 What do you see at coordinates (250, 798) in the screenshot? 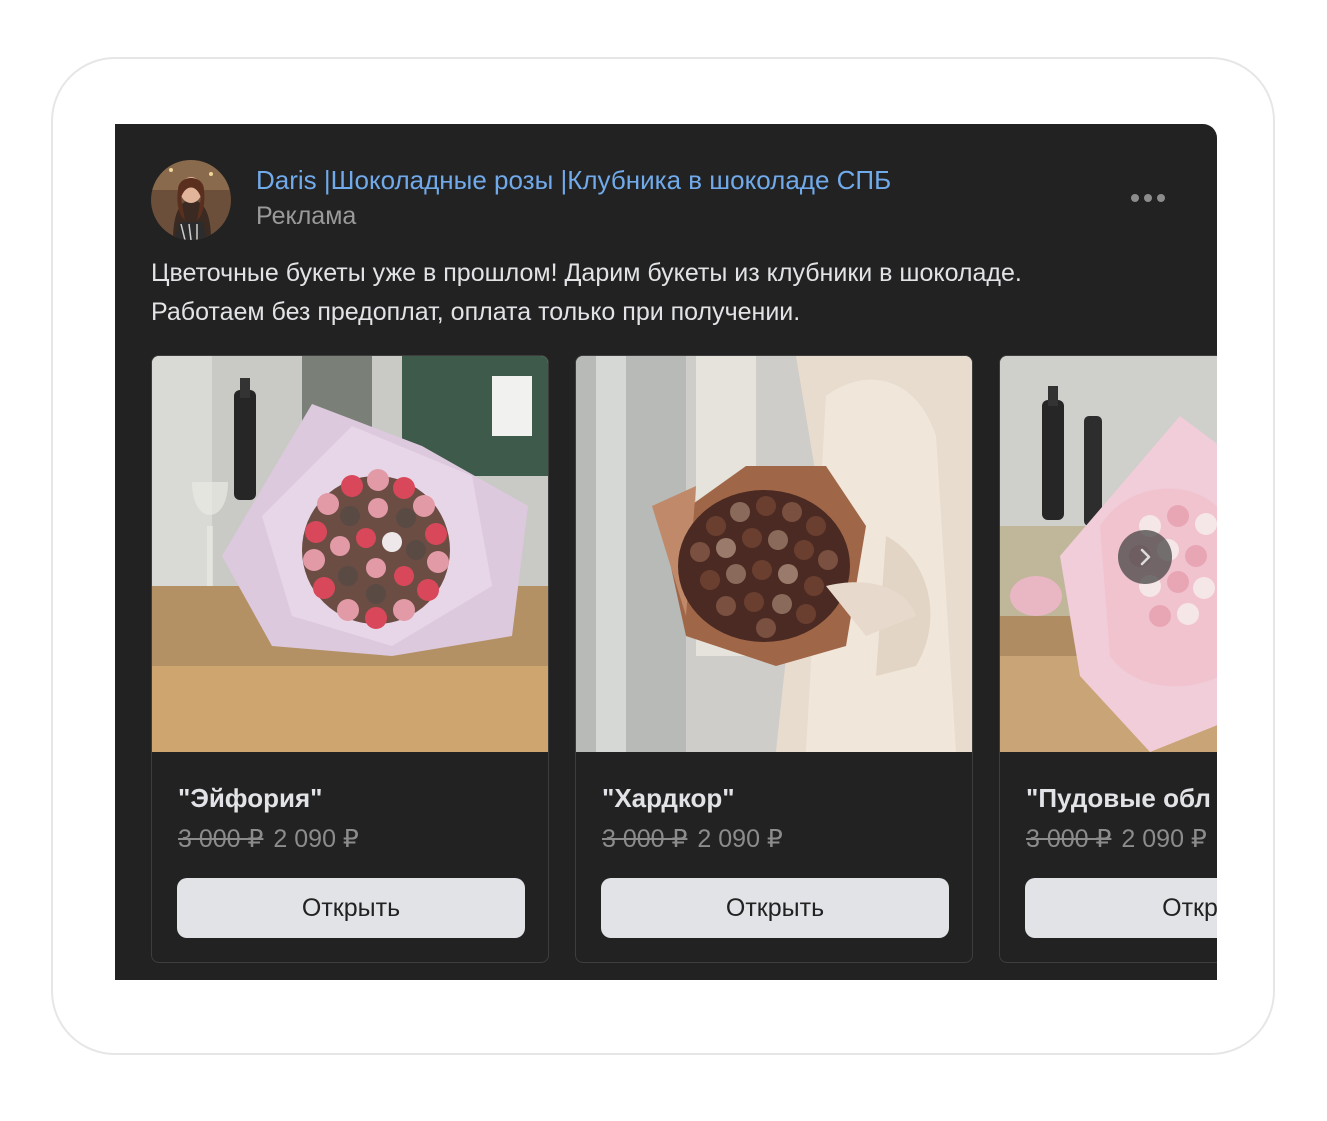
I see `product-title: "Эйфория"` at bounding box center [250, 798].